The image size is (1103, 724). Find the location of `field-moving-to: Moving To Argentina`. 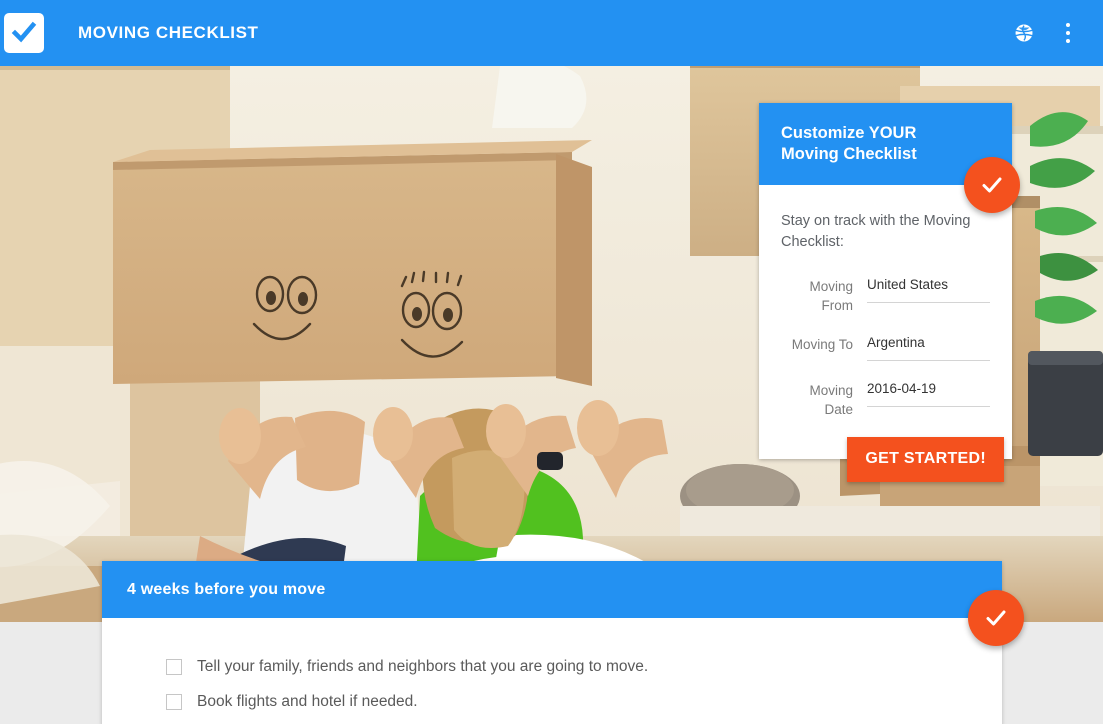

field-moving-to: Moving To Argentina is located at coordinates (885, 347).